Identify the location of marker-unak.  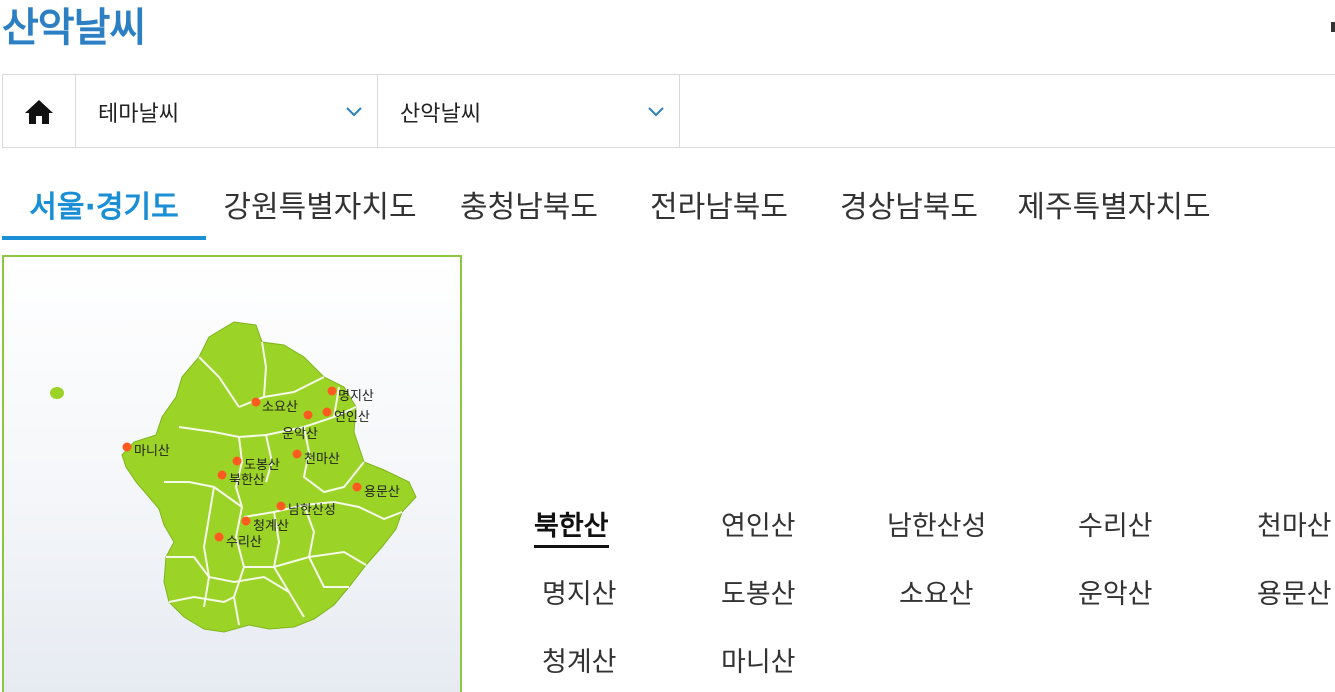
(308, 415).